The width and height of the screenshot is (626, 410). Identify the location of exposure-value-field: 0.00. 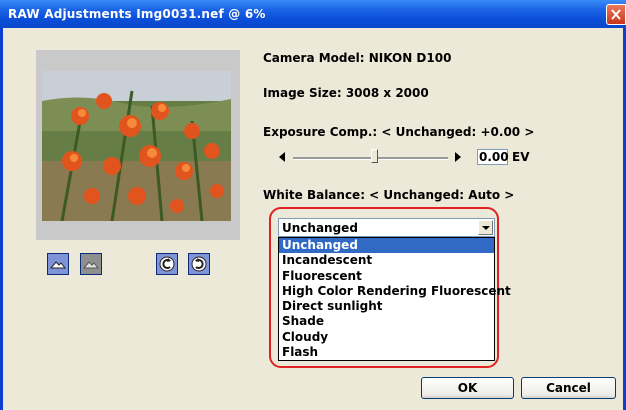
(493, 157).